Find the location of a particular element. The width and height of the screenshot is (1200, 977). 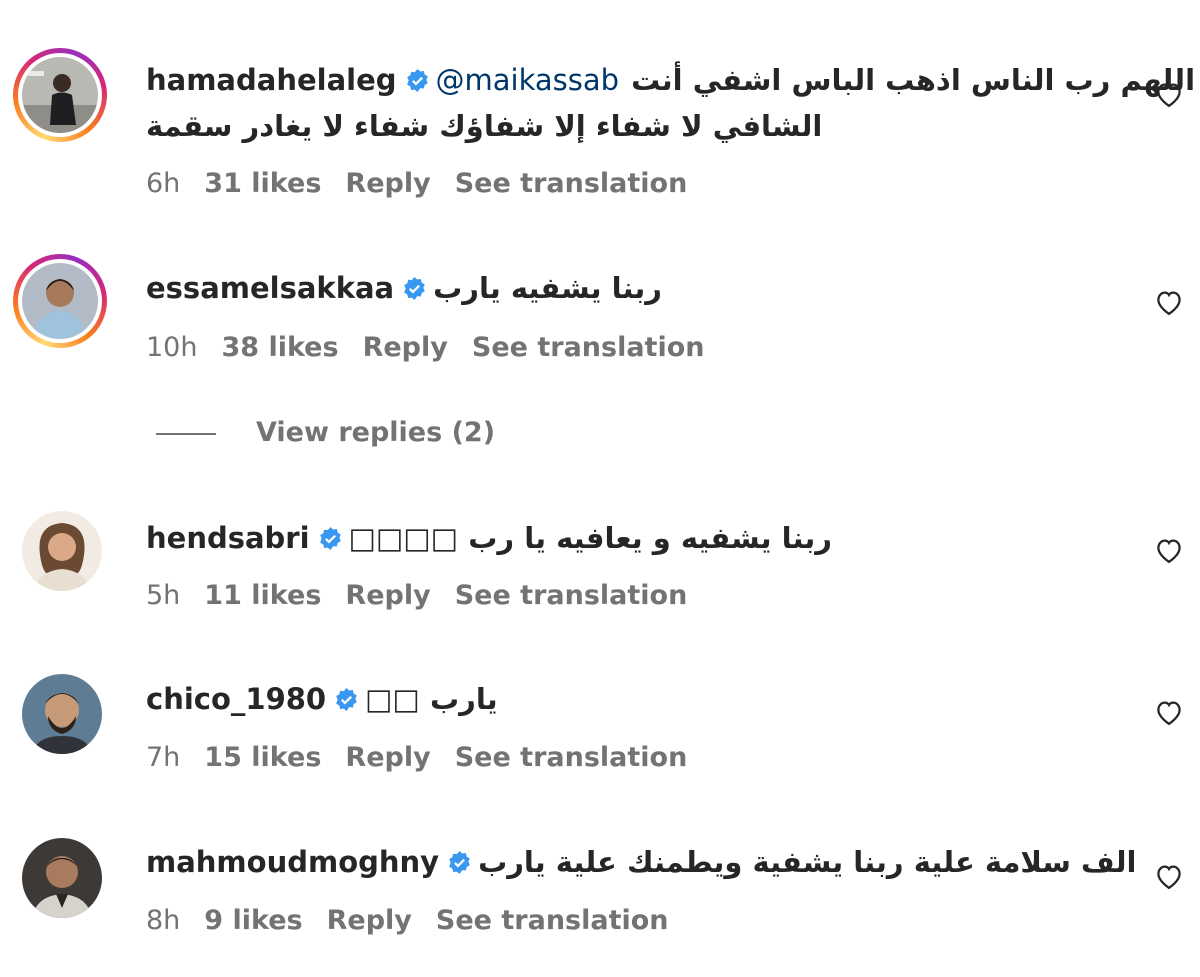

comment-meta: 6h 31 likes Reply See translation is located at coordinates (428, 183).